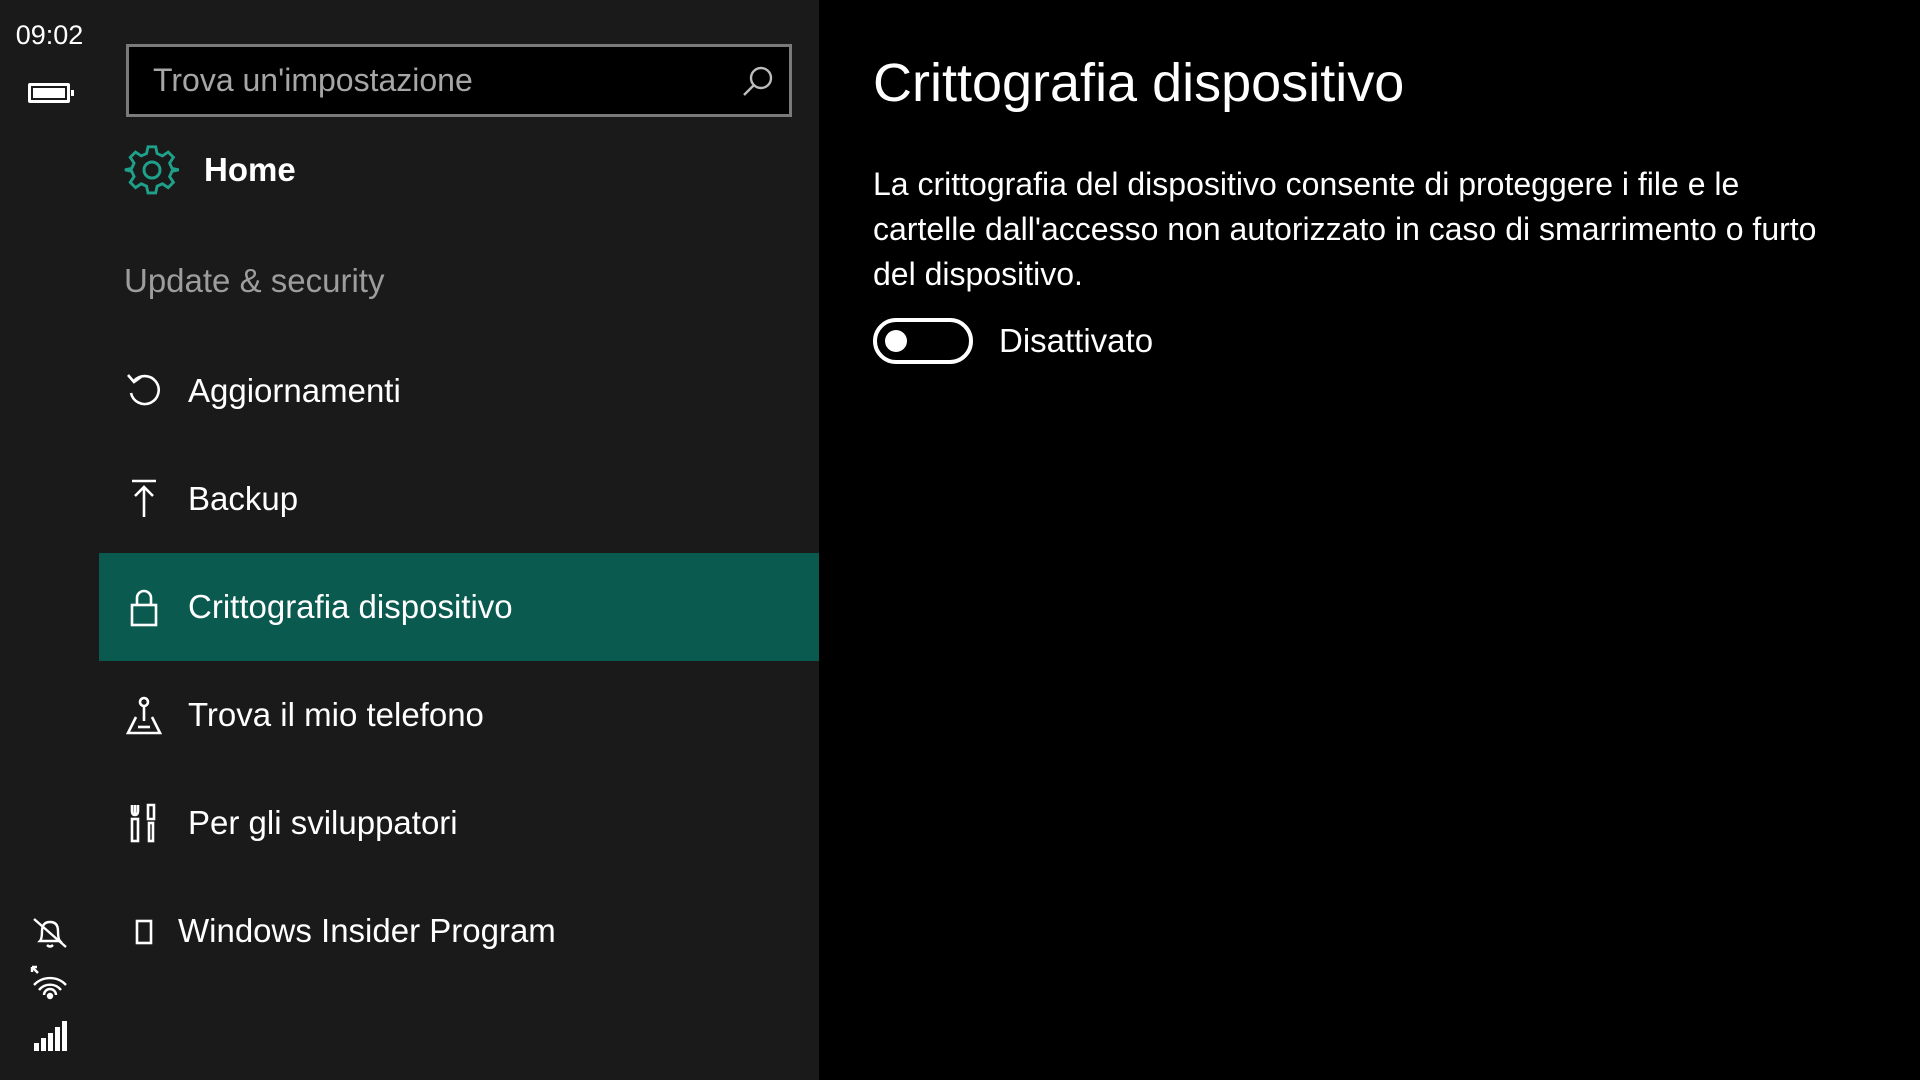  What do you see at coordinates (49, 35) in the screenshot?
I see `clock: 09:02` at bounding box center [49, 35].